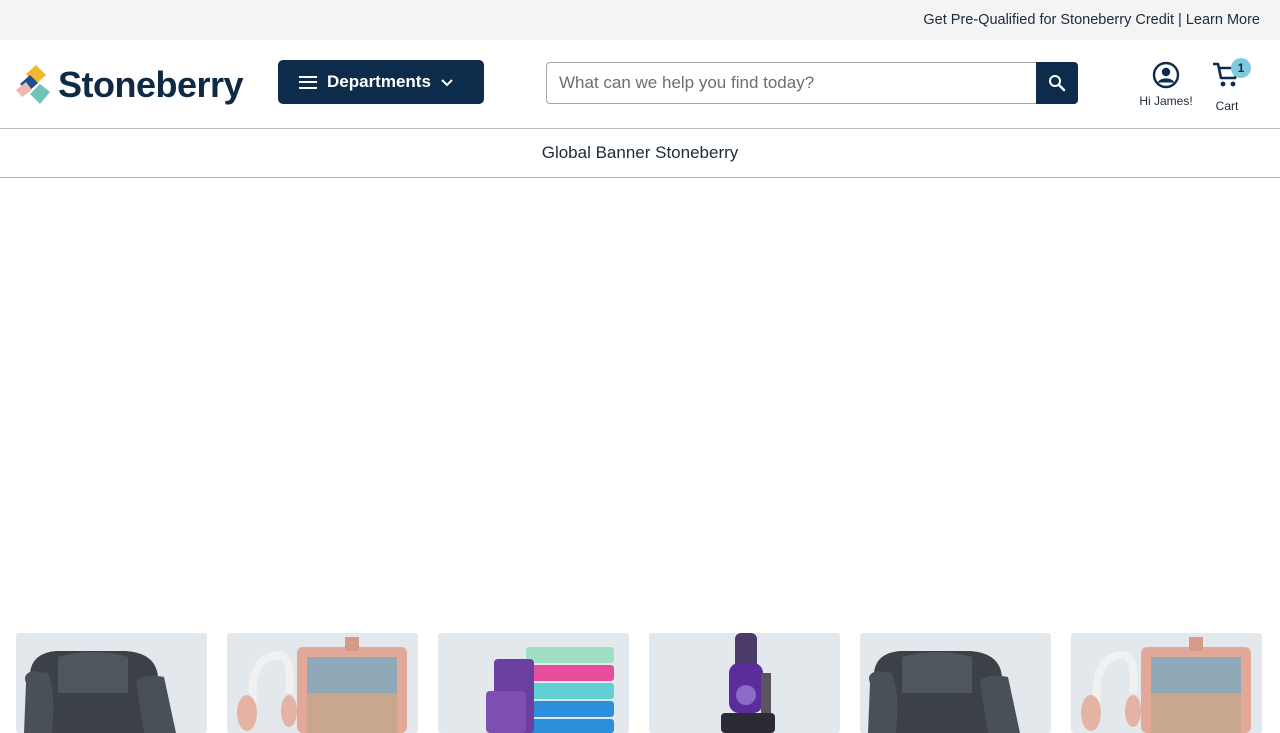  What do you see at coordinates (308, 82) in the screenshot?
I see `hamburger-menu-icon` at bounding box center [308, 82].